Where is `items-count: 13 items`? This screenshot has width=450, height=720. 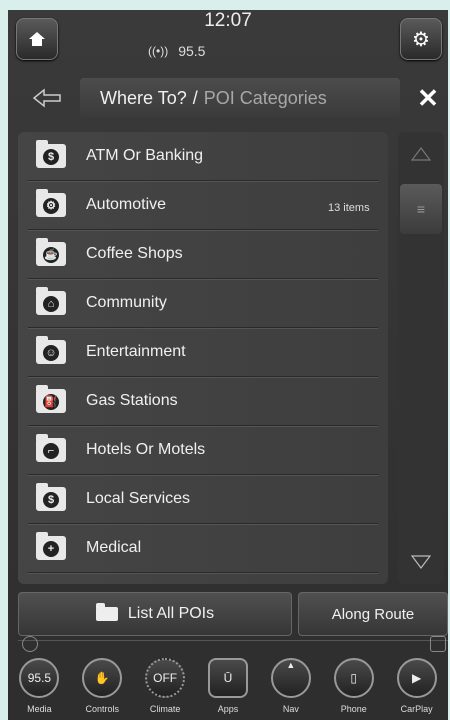 items-count: 13 items is located at coordinates (349, 208).